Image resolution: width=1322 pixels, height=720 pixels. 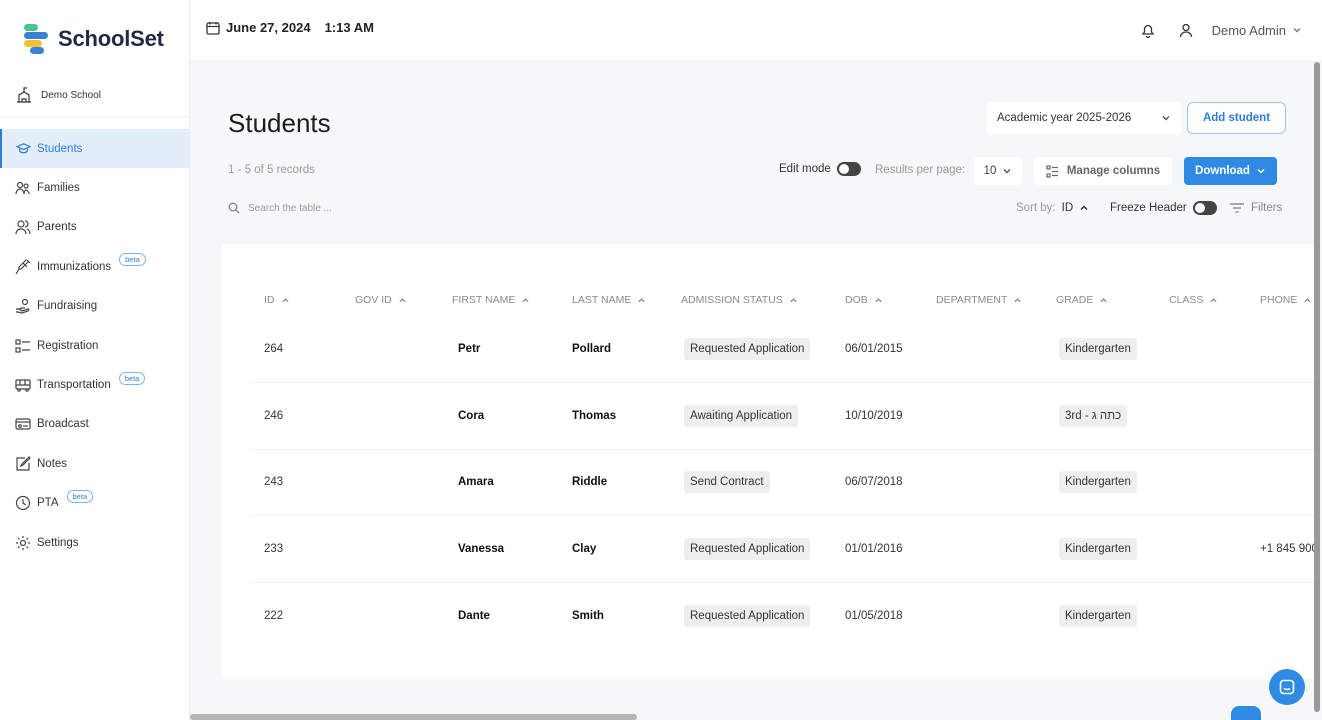 I want to click on column-label: GOV ID, so click(x=373, y=300).